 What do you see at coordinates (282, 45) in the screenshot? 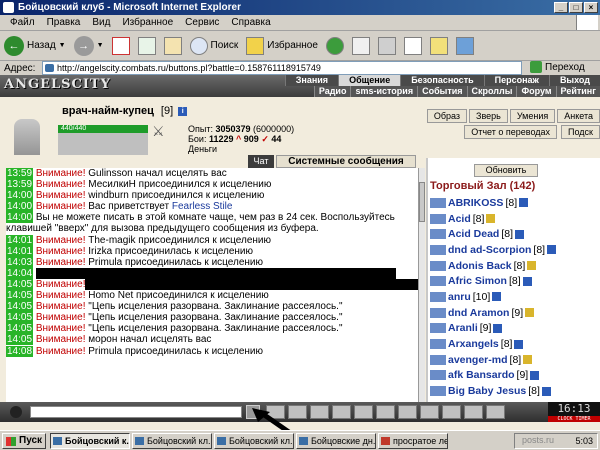
I see `favorites-button: Избранное` at bounding box center [282, 45].